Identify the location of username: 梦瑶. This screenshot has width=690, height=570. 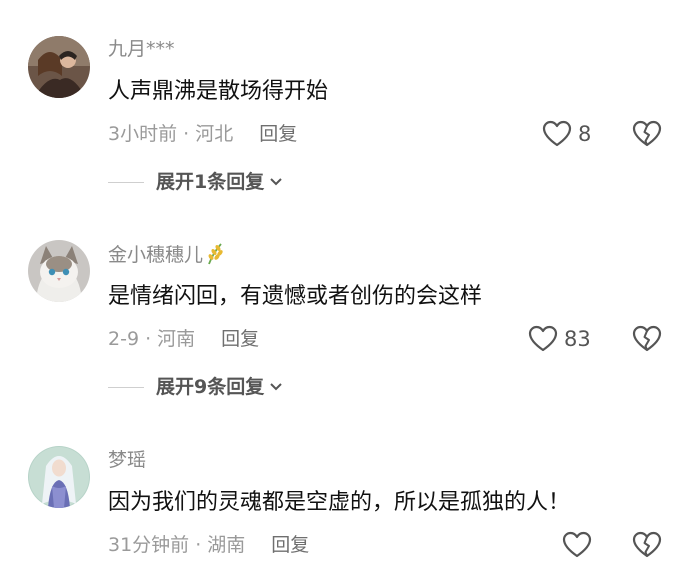
(127, 460).